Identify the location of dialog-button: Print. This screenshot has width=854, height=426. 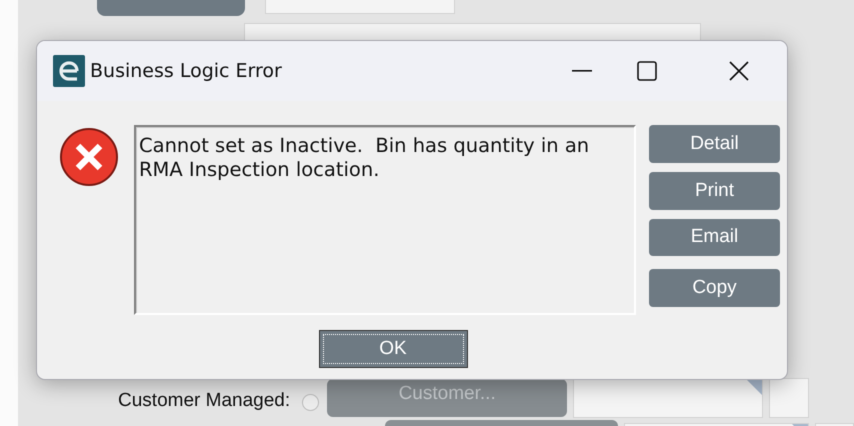
(714, 191).